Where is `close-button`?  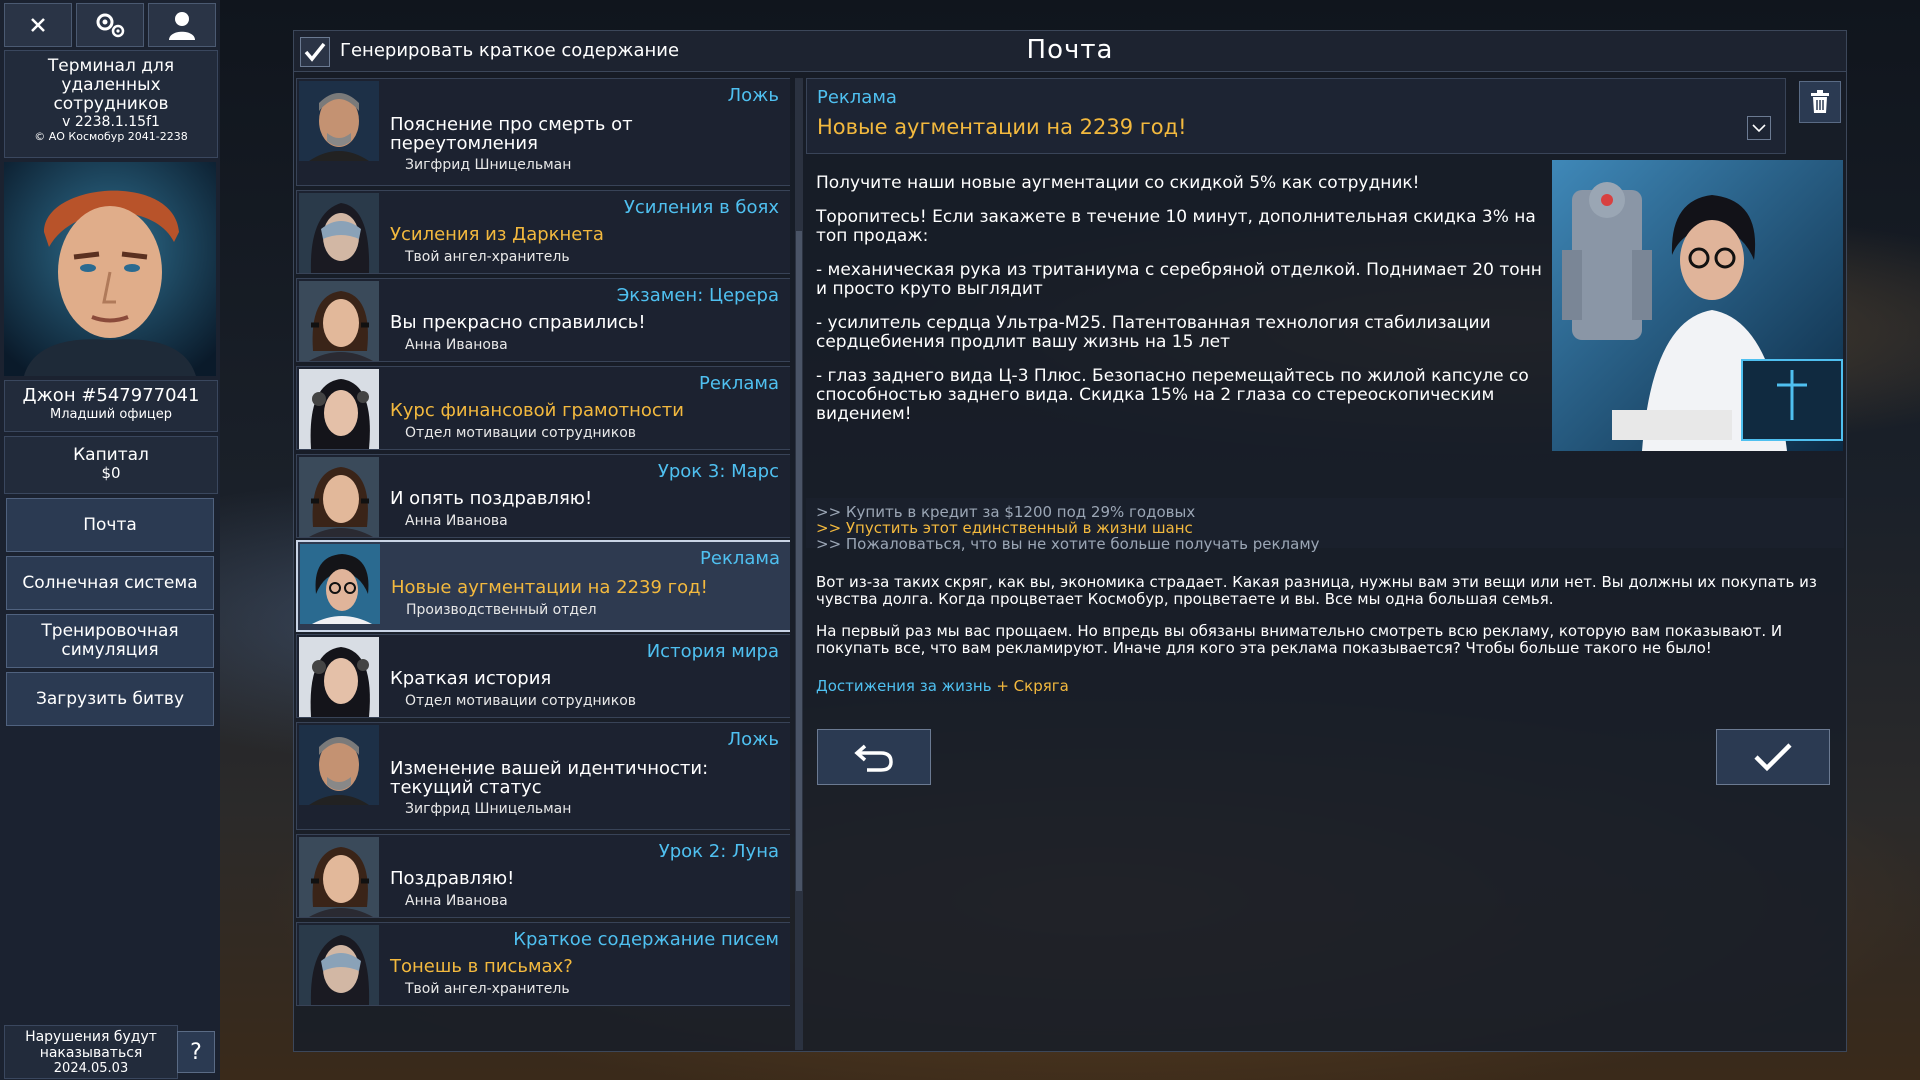 close-button is located at coordinates (38, 25).